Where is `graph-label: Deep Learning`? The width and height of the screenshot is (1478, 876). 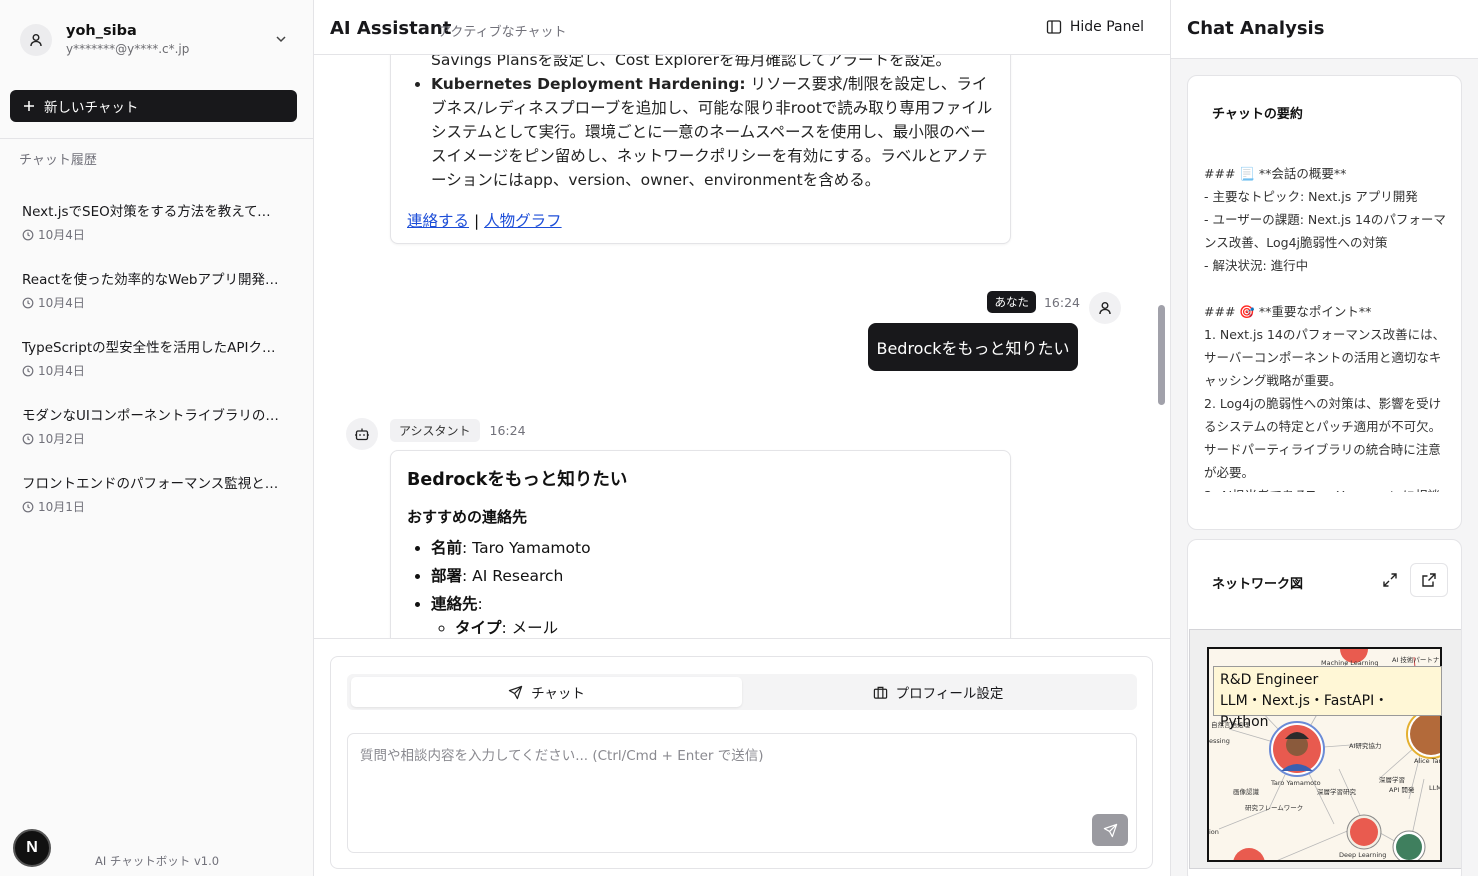 graph-label: Deep Learning is located at coordinates (1363, 855).